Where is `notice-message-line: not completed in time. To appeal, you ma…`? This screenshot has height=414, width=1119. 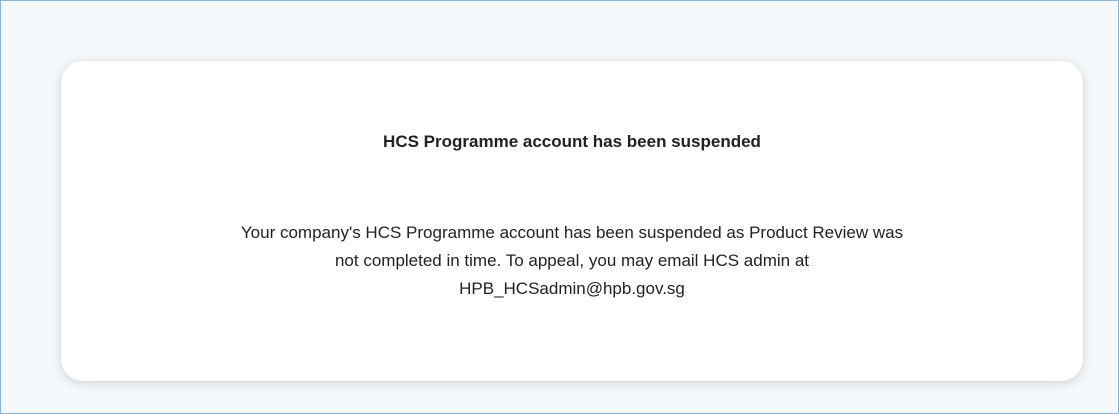 notice-message-line: not completed in time. To appeal, you ma… is located at coordinates (572, 260).